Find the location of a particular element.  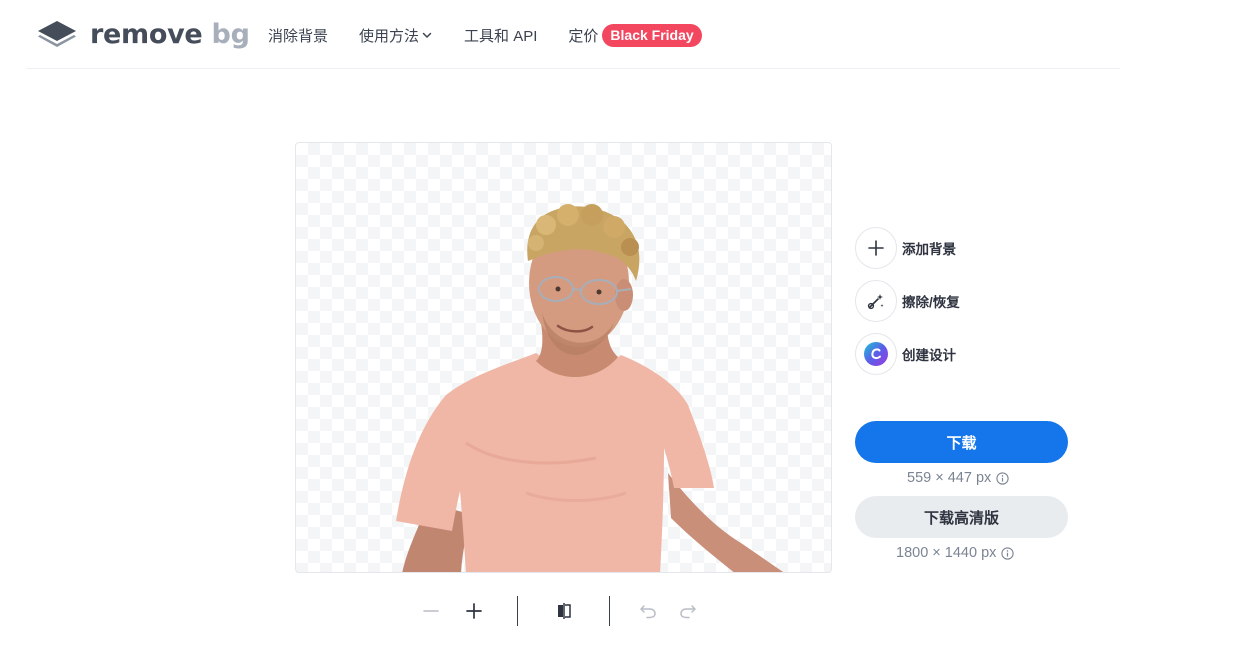

redo-button is located at coordinates (688, 611).